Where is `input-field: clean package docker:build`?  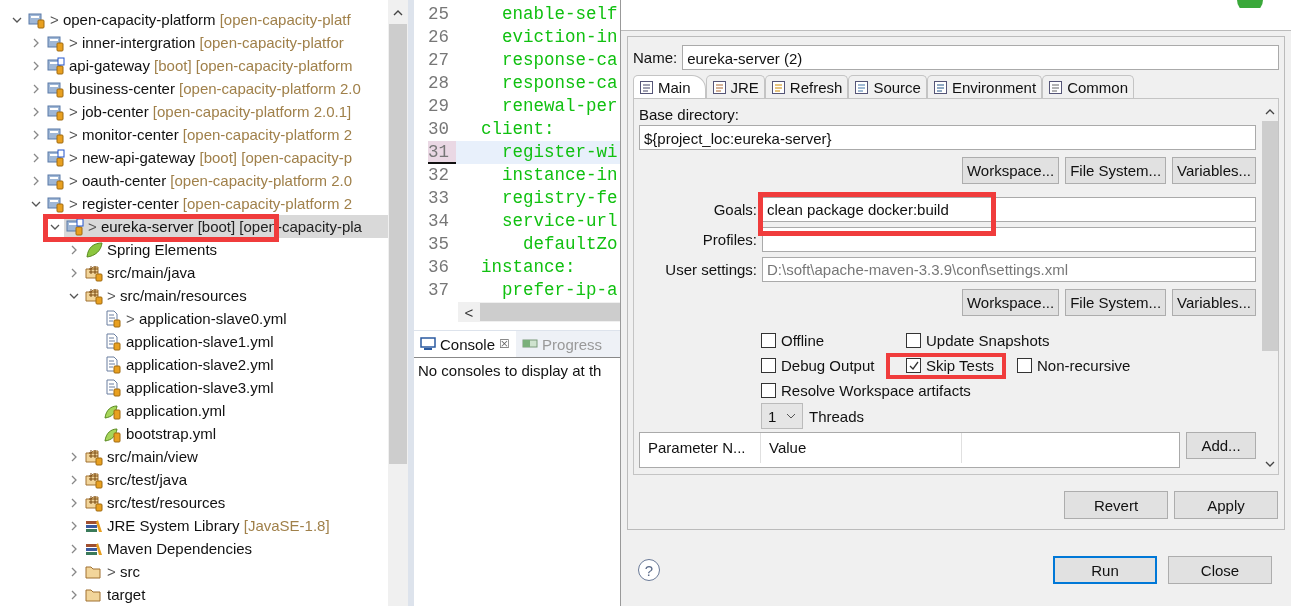 input-field: clean package docker:build is located at coordinates (1009, 209).